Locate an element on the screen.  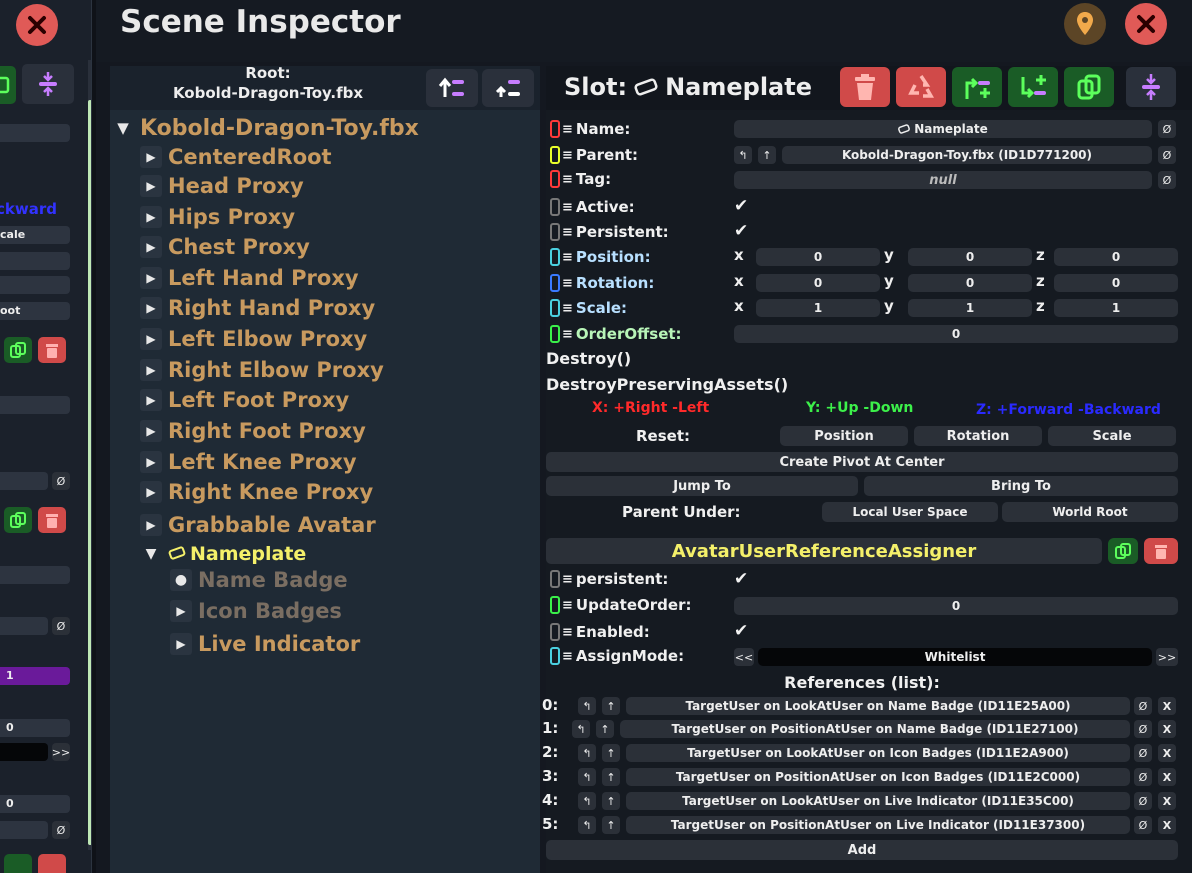
tree-node: ▶ Live Indicator is located at coordinates (265, 644).